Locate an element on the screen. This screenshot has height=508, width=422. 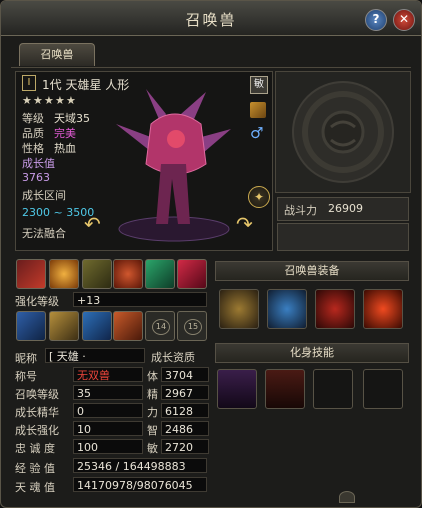
avatar-skill-2-icon is located at coordinates (285, 389).